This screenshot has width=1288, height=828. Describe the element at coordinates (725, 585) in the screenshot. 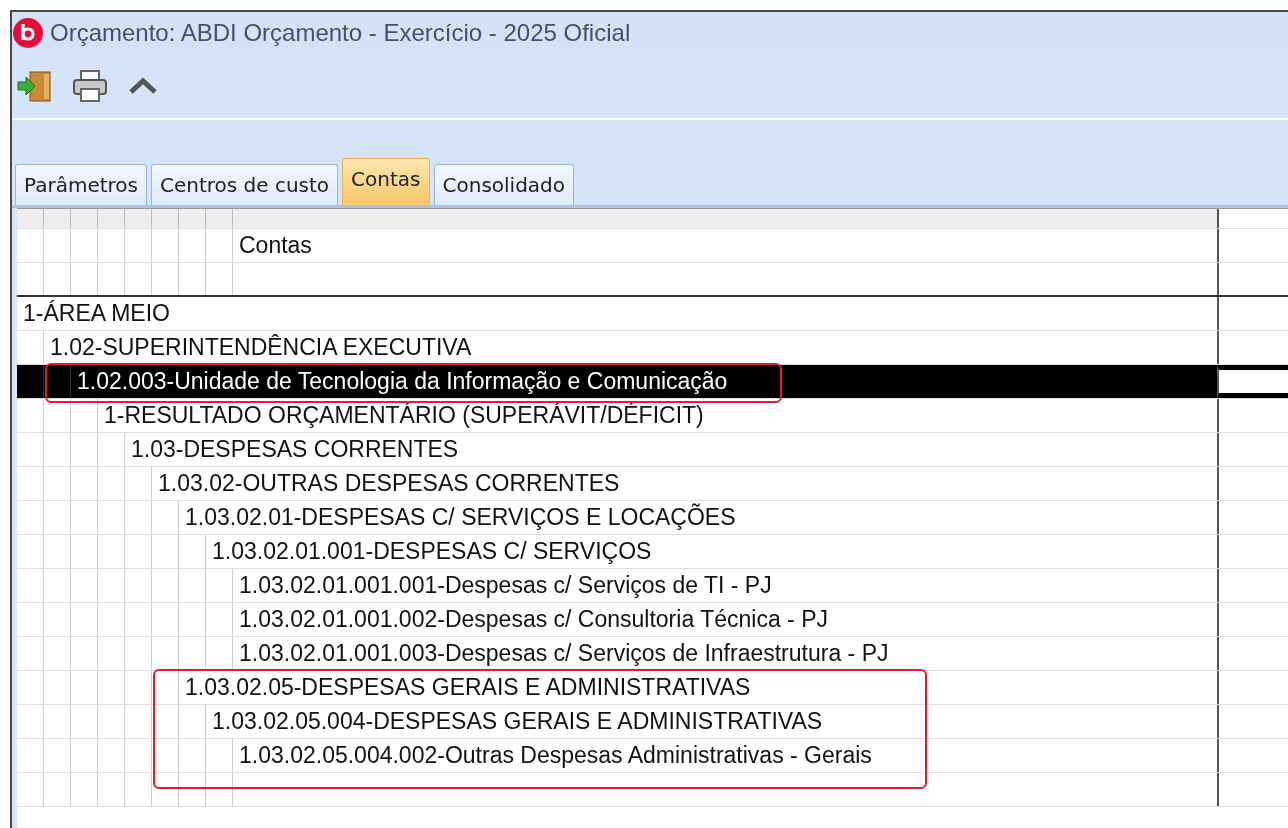

I see `tree-item: 1.03.02.01.001.001-Despesas c/ Serviços de TI - PJ` at that location.